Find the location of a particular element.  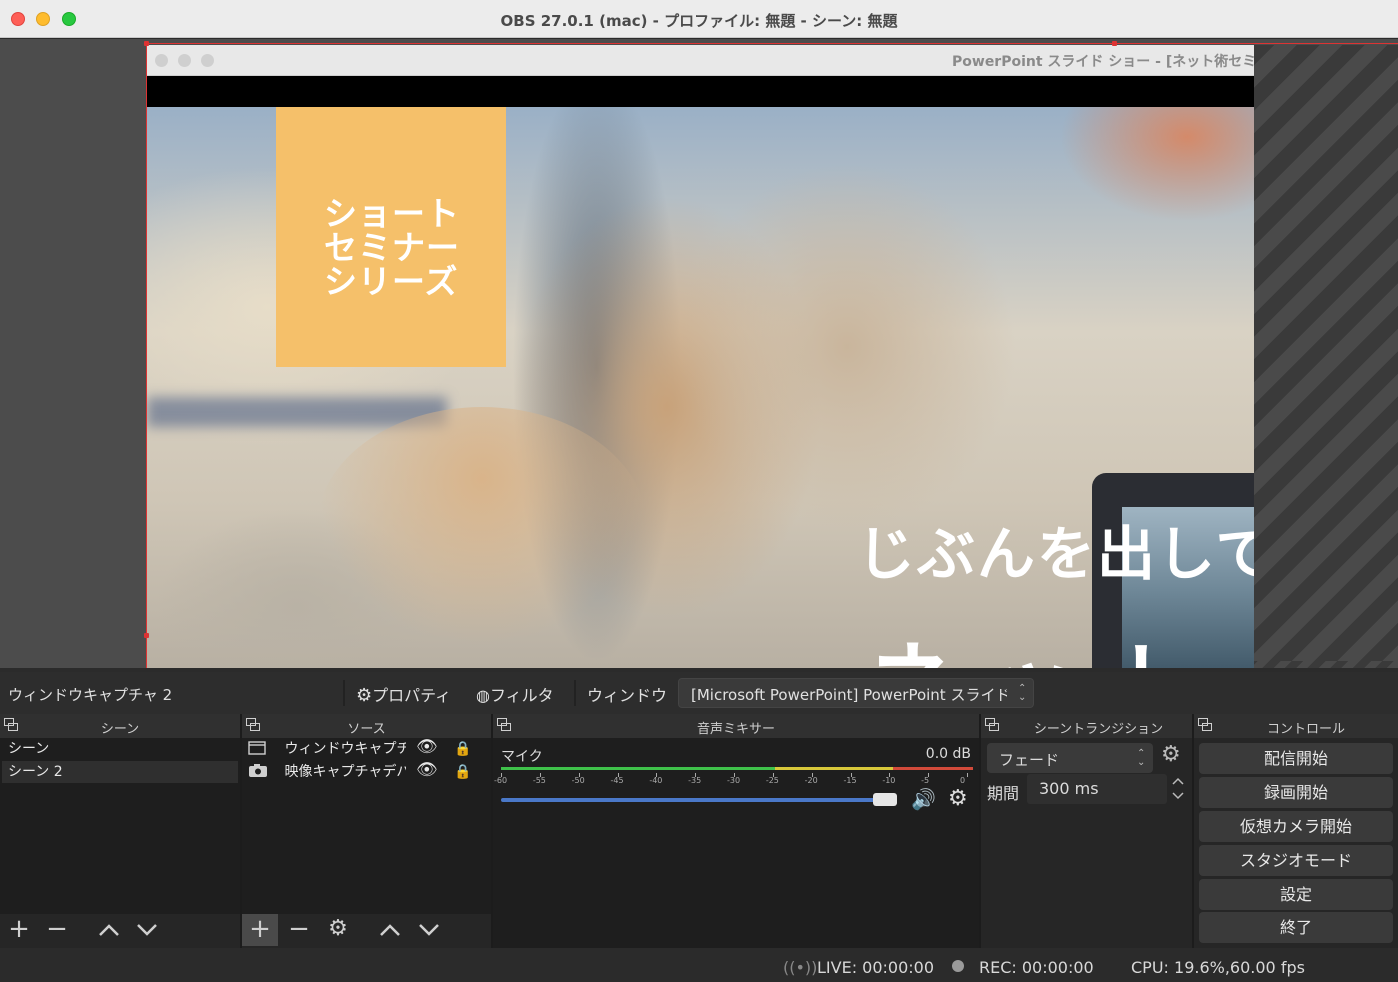

transition-select: フェード ⌃ ⌄ is located at coordinates (1070, 758).